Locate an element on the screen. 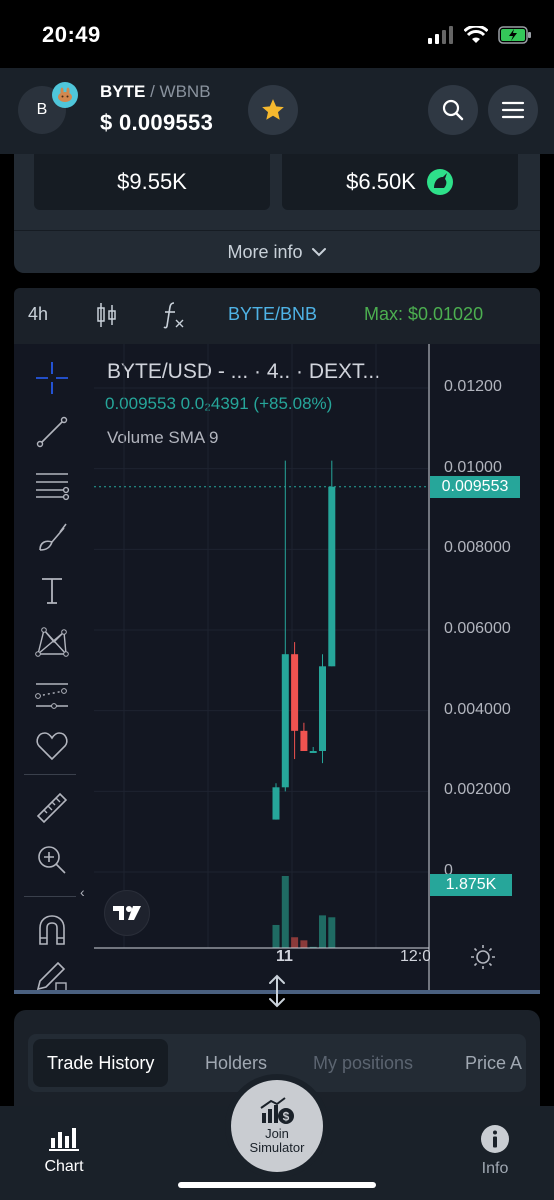 This screenshot has width=554, height=1200. y-axis-label: 0.002000 is located at coordinates (477, 790).